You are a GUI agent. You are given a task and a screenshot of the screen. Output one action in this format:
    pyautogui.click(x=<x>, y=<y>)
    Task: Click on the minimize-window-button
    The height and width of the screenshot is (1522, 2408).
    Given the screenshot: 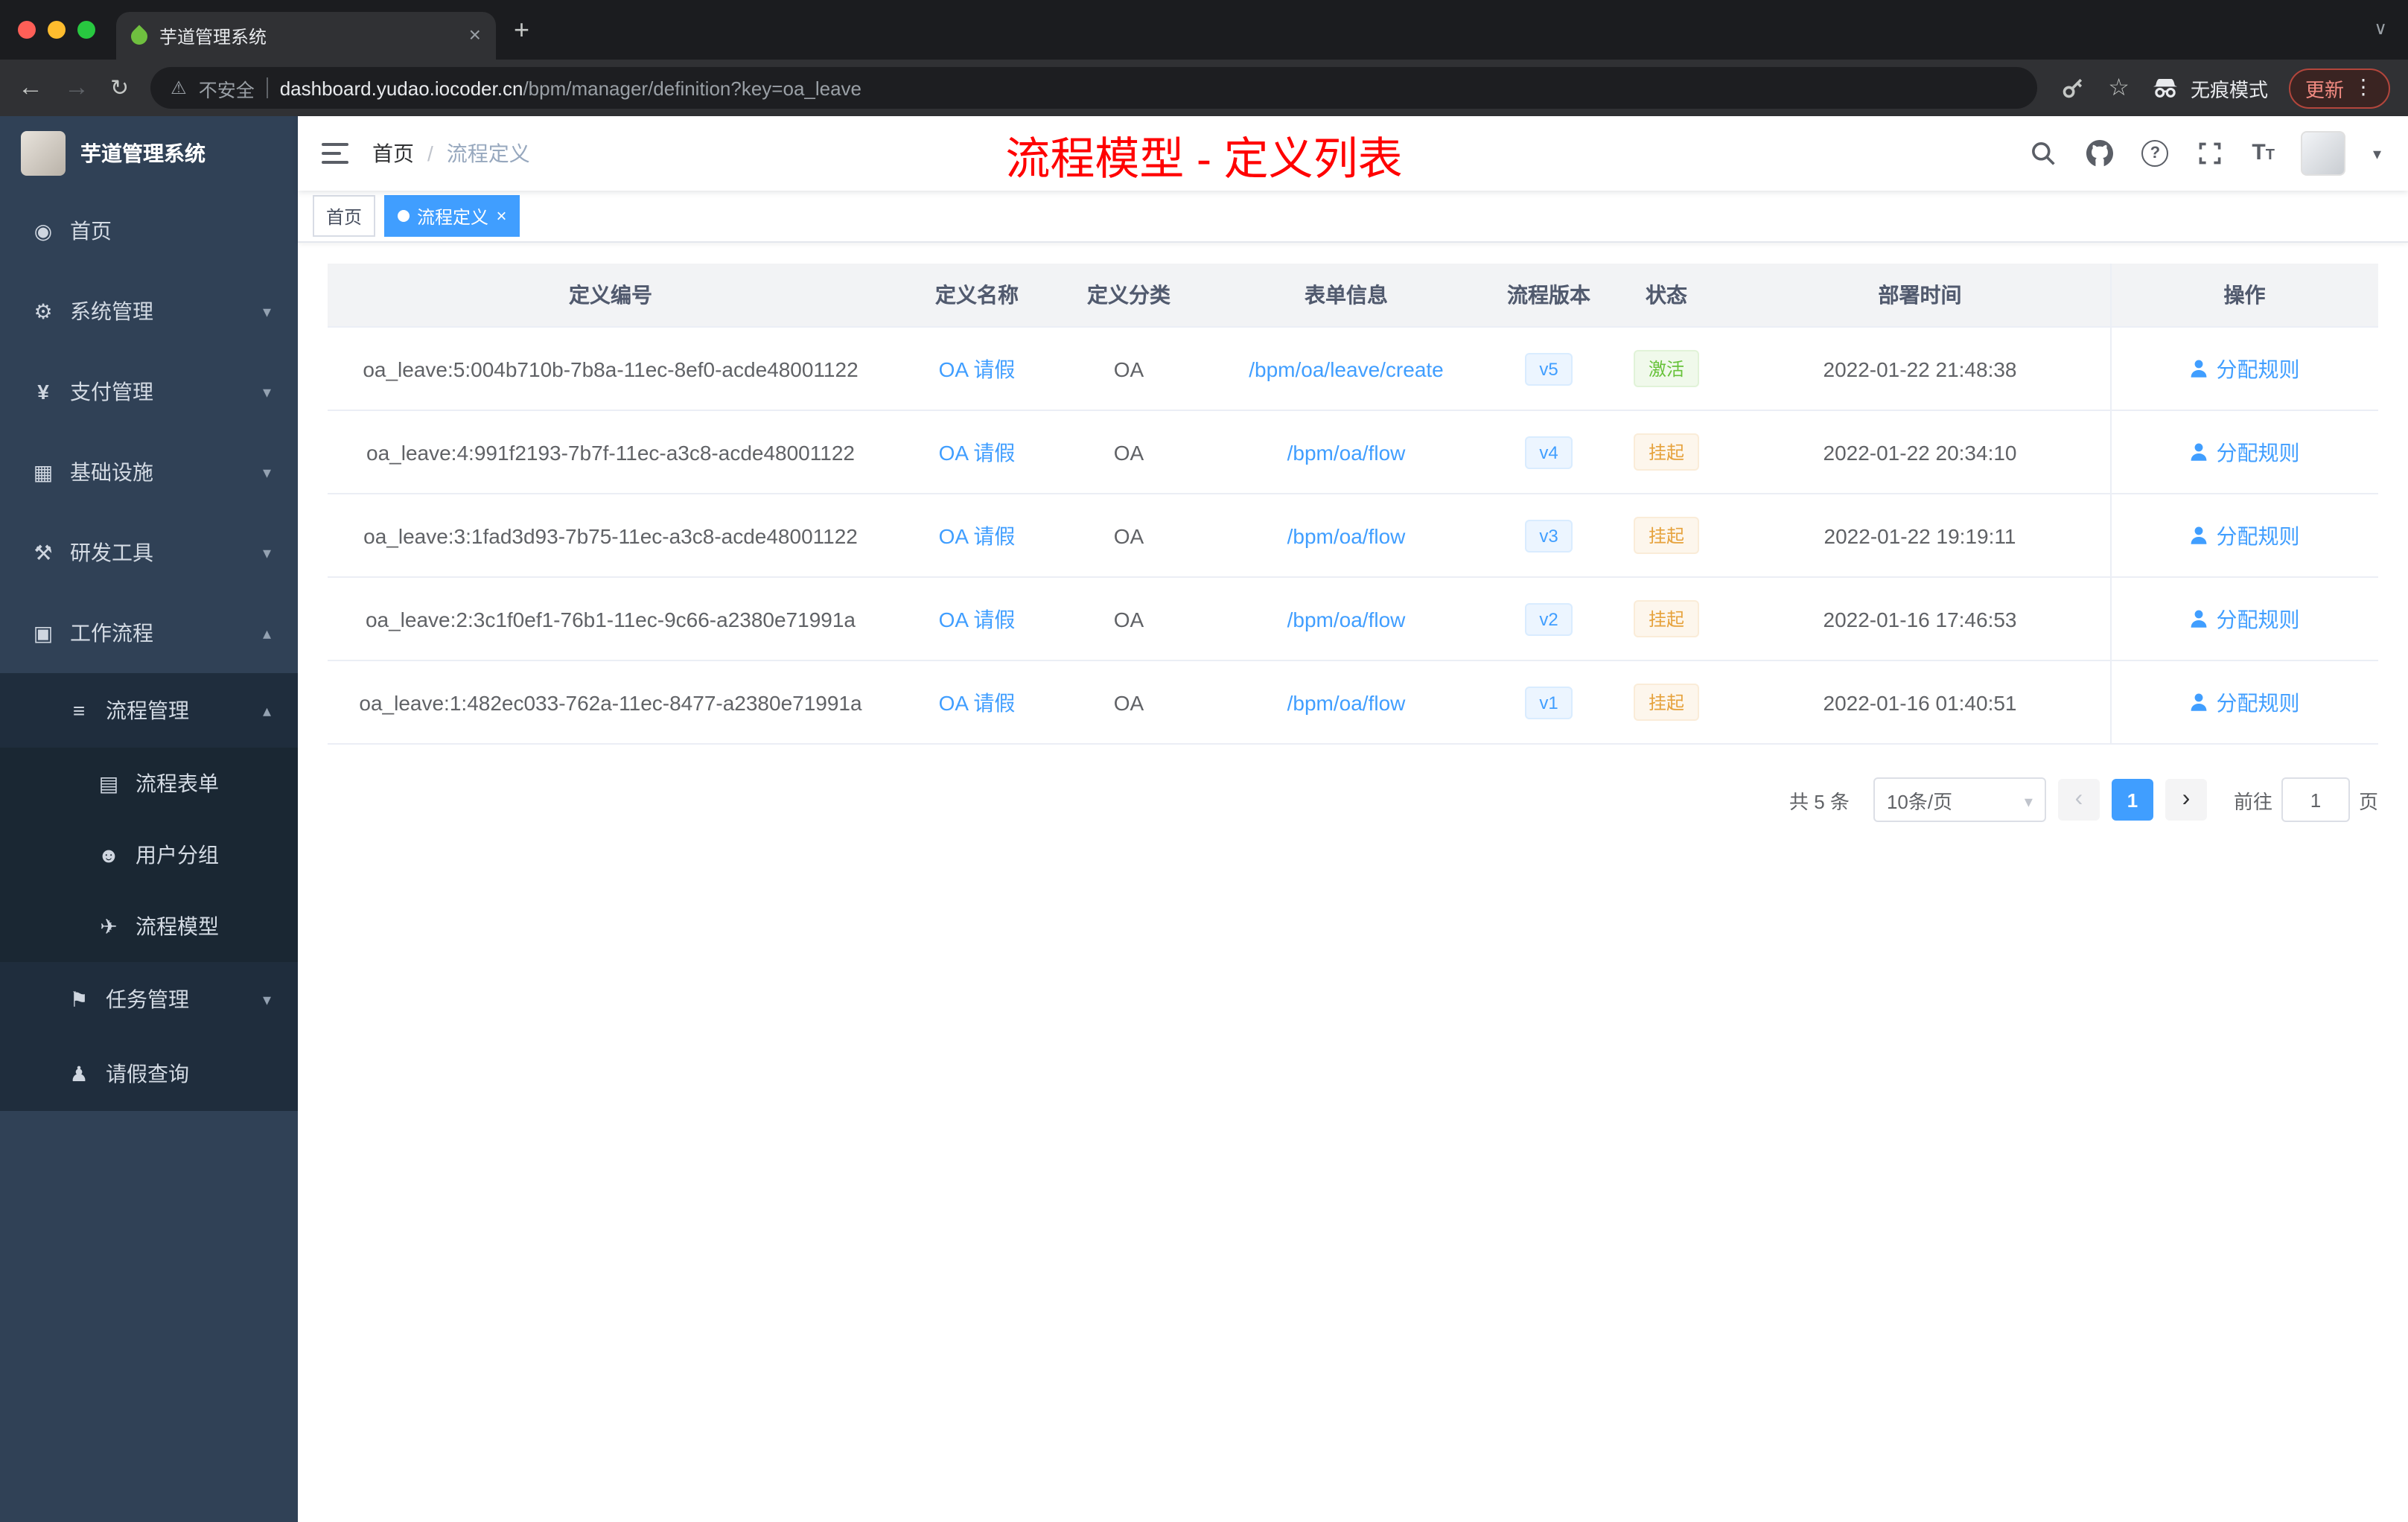 What is the action you would take?
    pyautogui.click(x=57, y=30)
    